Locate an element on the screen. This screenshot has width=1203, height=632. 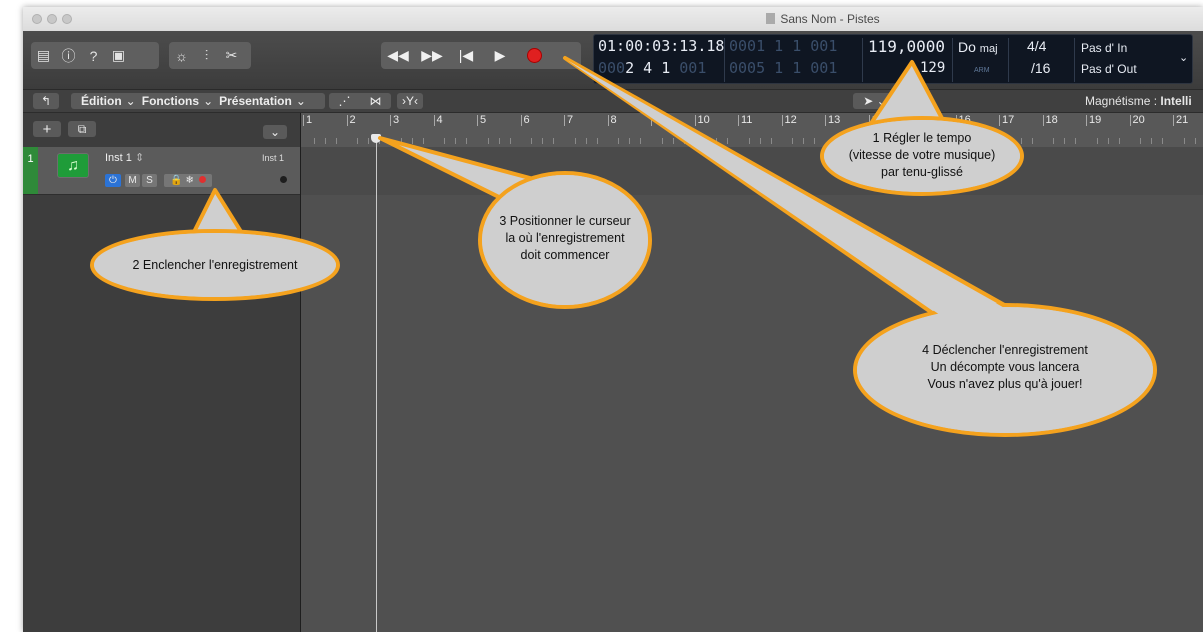
scissors-icon: ✂ is located at coordinates (231, 55).